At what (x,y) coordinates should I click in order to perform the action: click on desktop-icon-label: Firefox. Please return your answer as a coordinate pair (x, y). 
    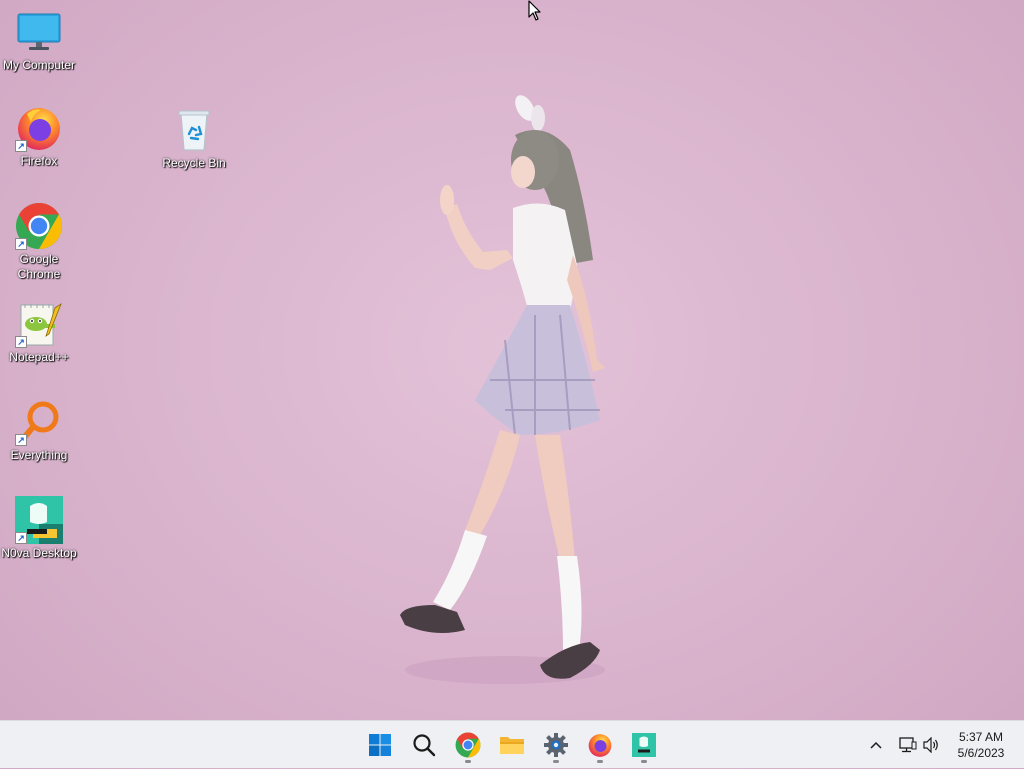
    Looking at the image, I should click on (39, 161).